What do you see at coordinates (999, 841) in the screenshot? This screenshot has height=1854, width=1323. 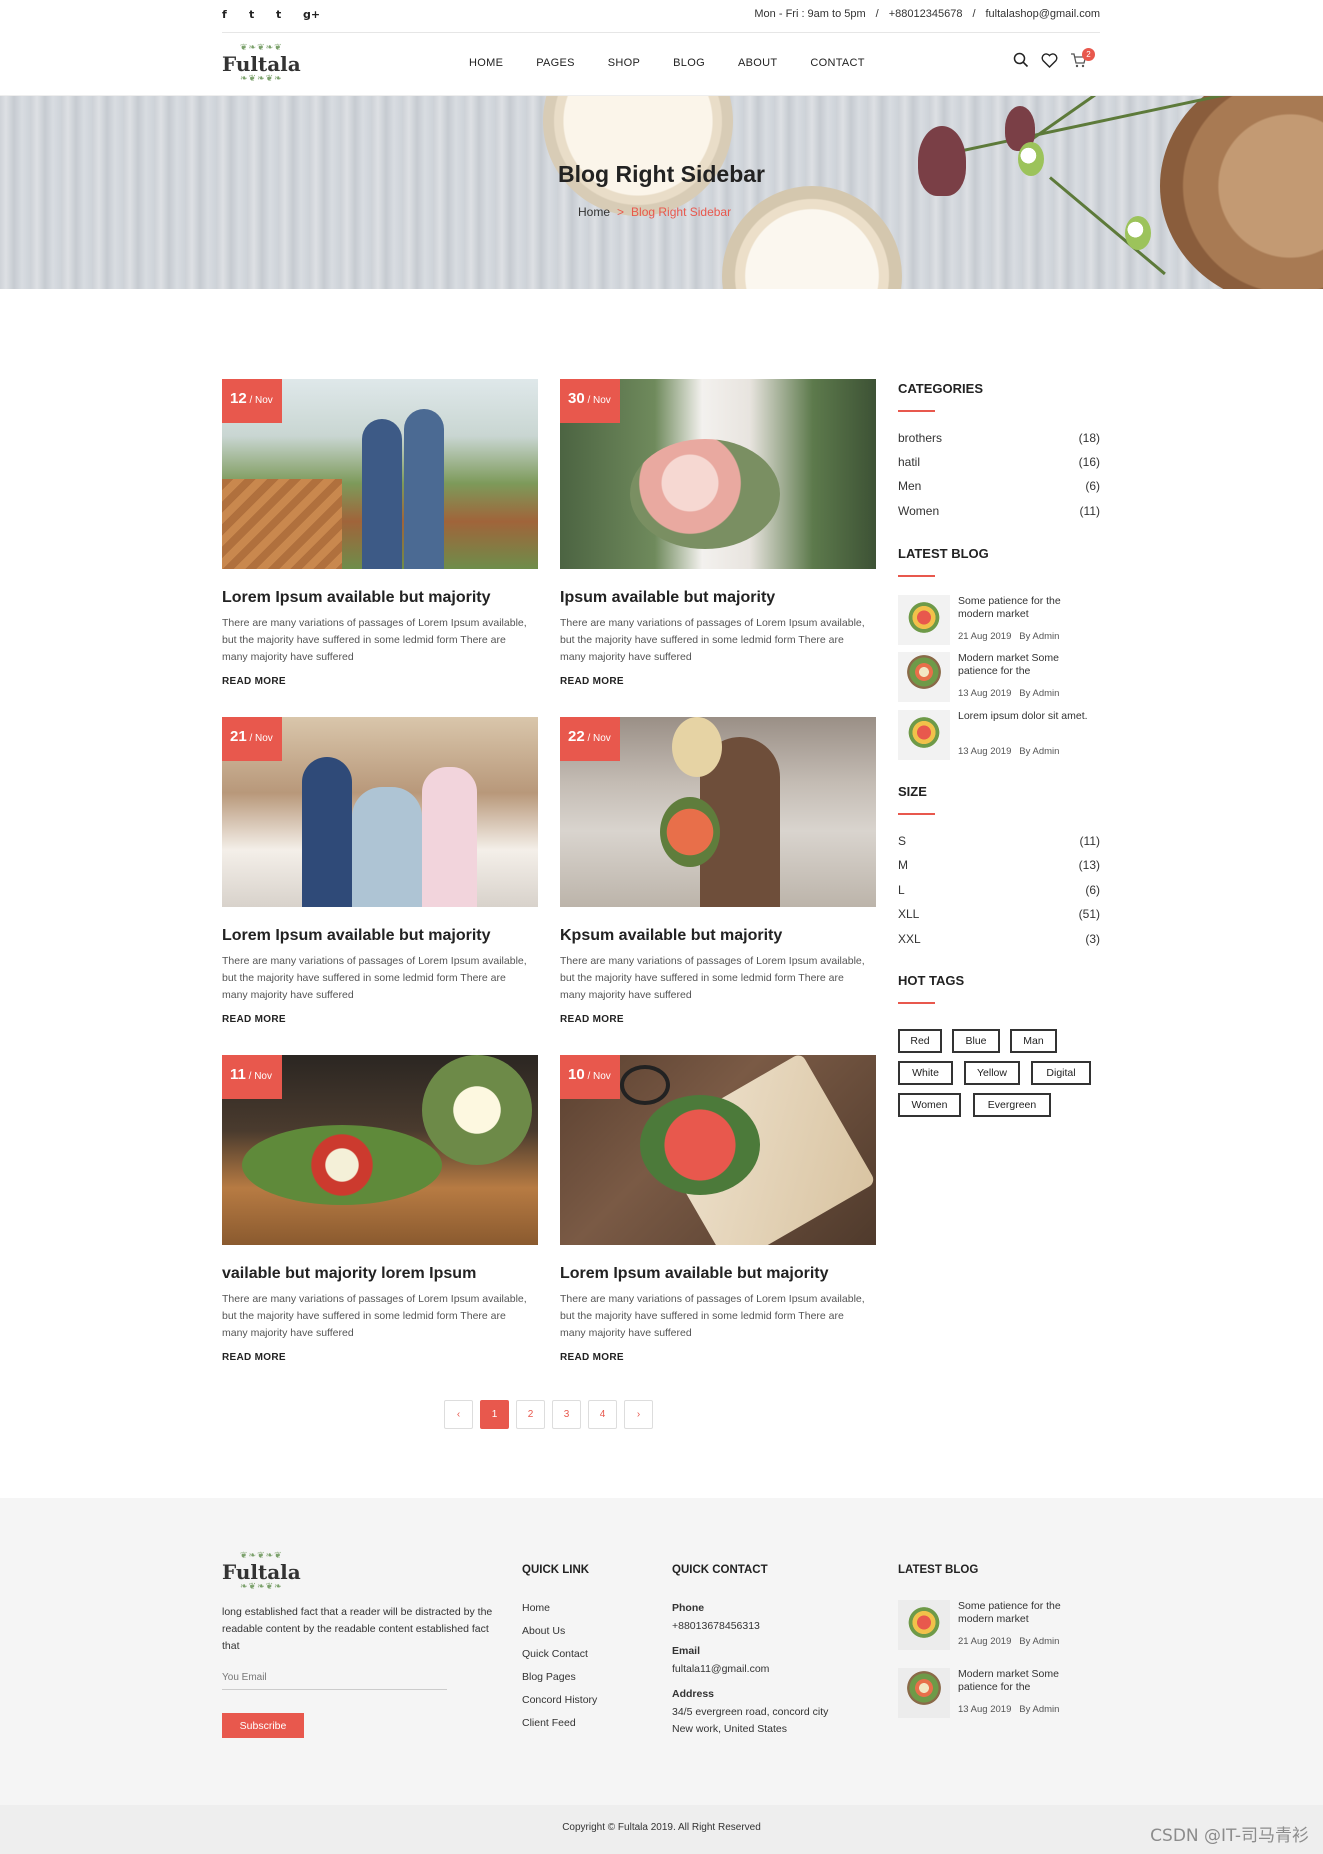 I see `size-item: S (11)` at bounding box center [999, 841].